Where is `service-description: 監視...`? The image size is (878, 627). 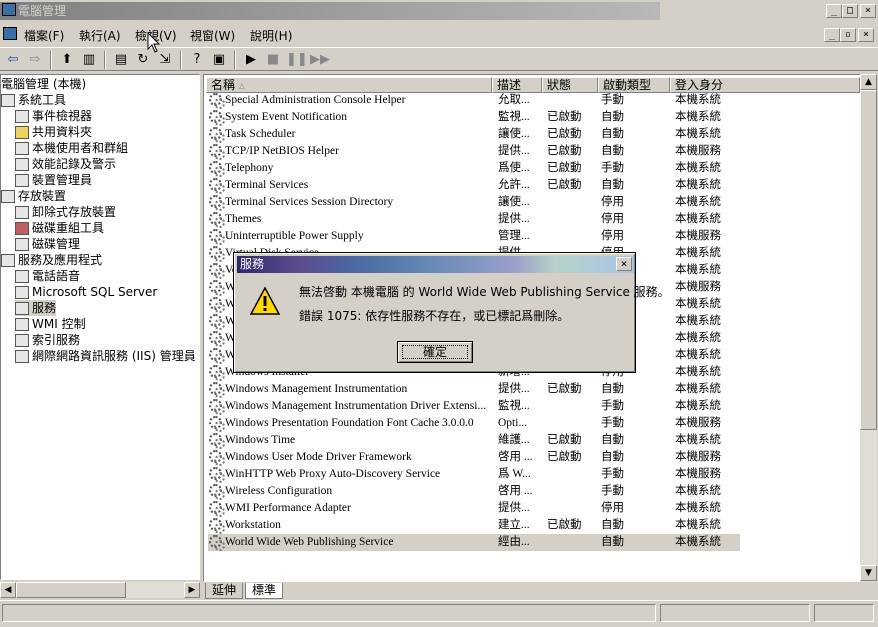 service-description: 監視... is located at coordinates (522, 117).